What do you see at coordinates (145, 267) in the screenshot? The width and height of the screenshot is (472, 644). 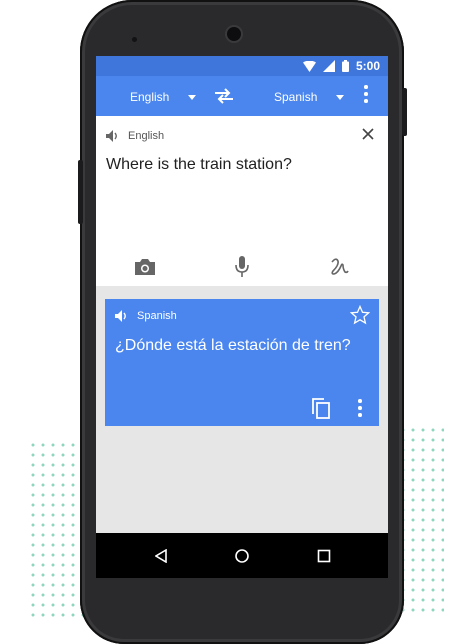 I see `camera-icon` at bounding box center [145, 267].